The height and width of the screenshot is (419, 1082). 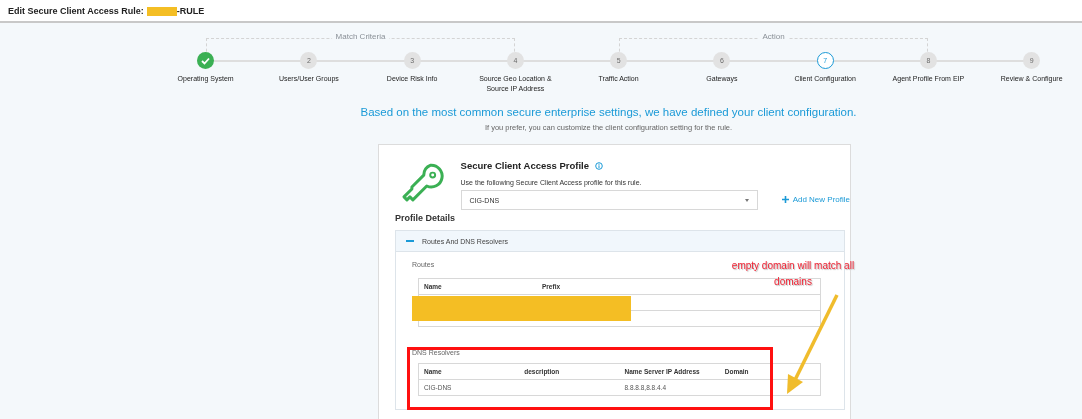 What do you see at coordinates (190, 11) in the screenshot?
I see `page-title: -RULE` at bounding box center [190, 11].